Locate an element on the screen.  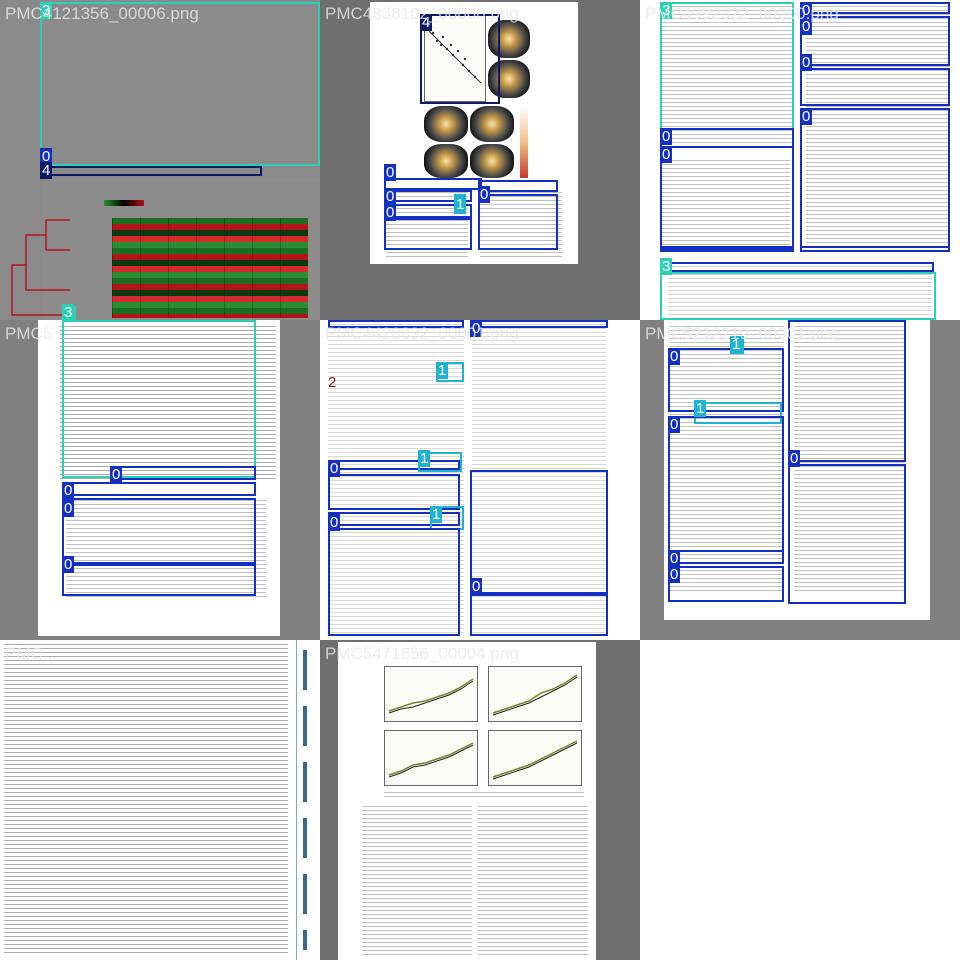
tile-9-empty is located at coordinates (800, 800).